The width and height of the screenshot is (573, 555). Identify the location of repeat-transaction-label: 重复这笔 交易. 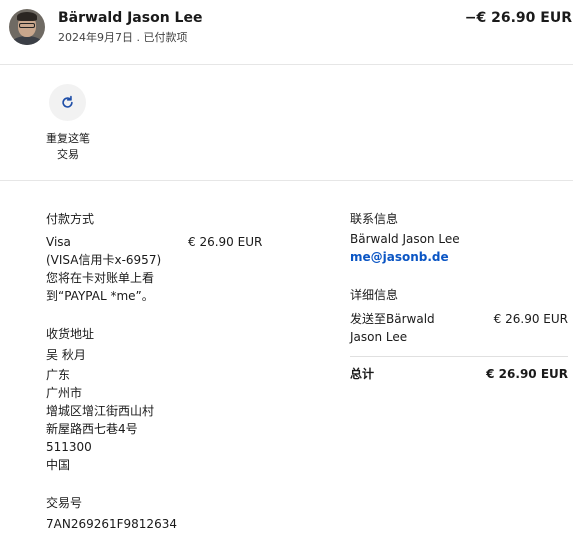
(68, 147).